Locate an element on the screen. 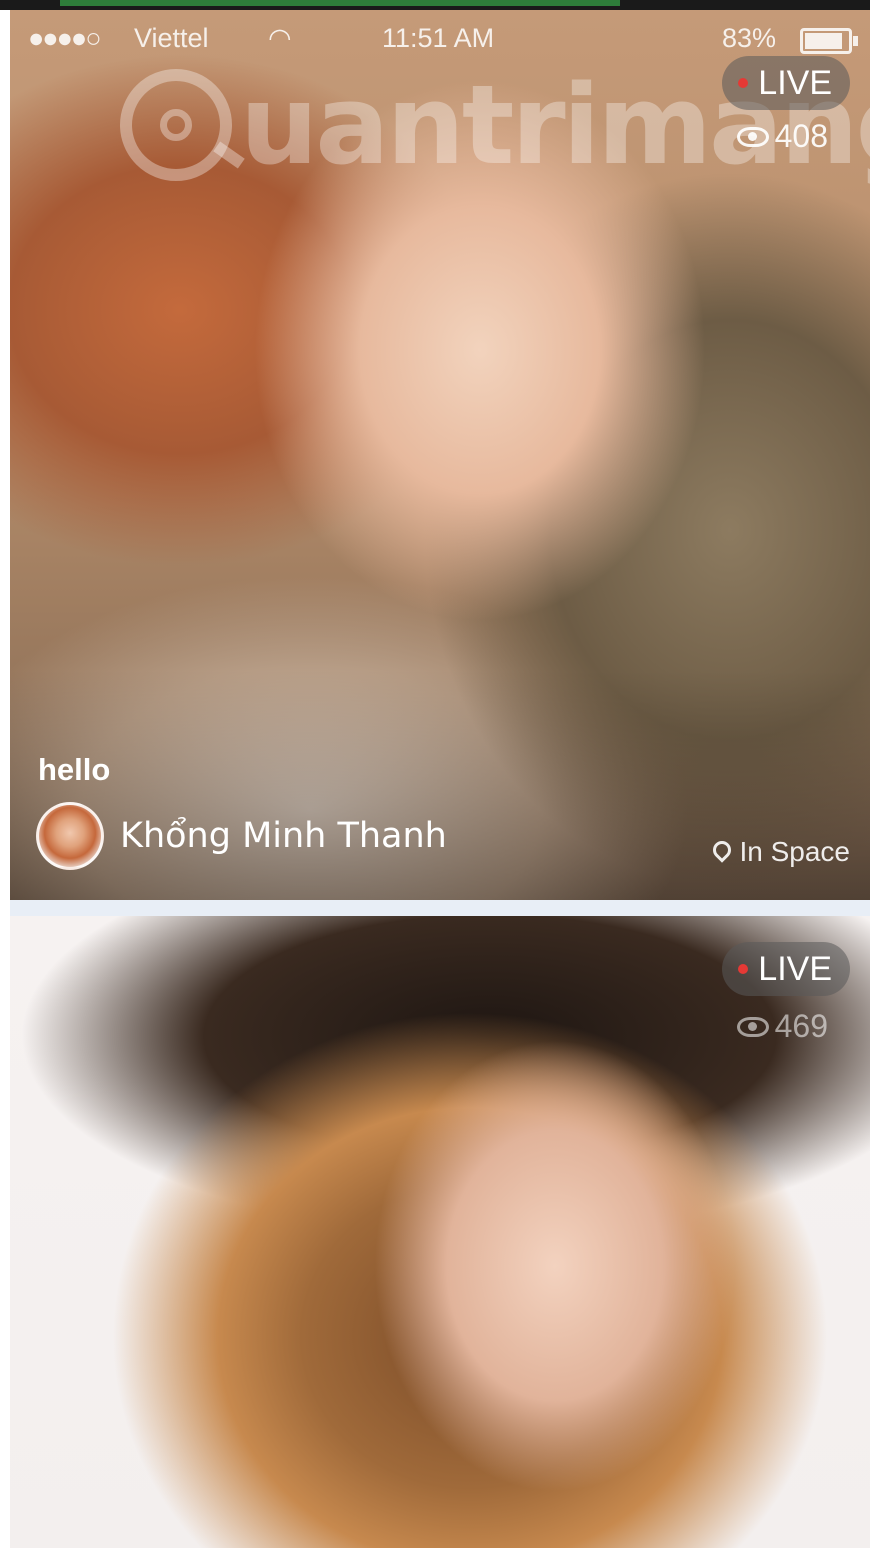  carrier-name: Viettel is located at coordinates (171, 38).